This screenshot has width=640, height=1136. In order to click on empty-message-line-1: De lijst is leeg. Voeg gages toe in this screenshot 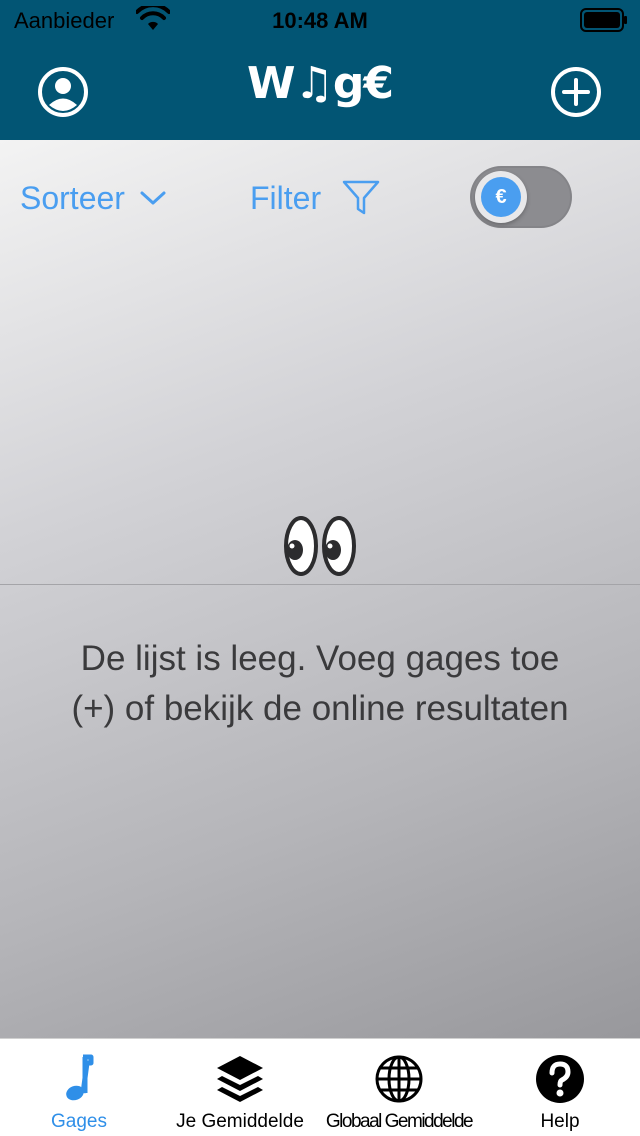, I will do `click(320, 658)`.